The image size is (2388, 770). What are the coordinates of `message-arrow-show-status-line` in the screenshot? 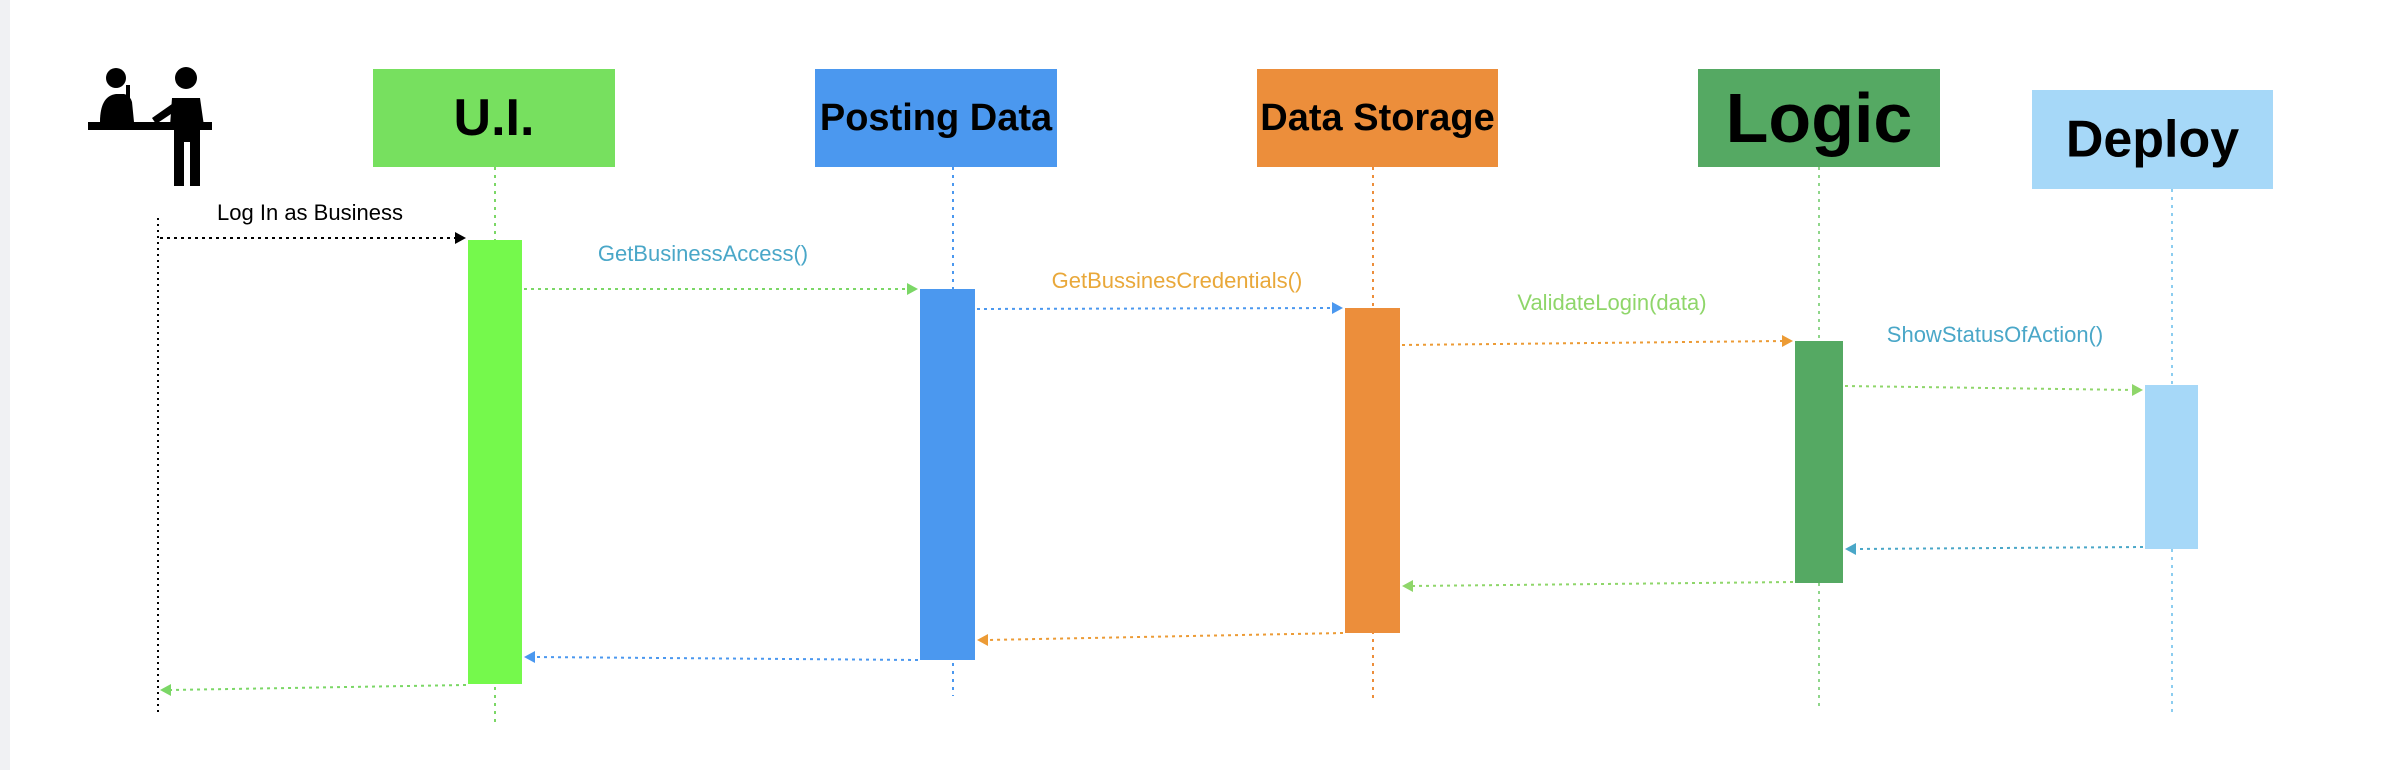 It's located at (1989, 388).